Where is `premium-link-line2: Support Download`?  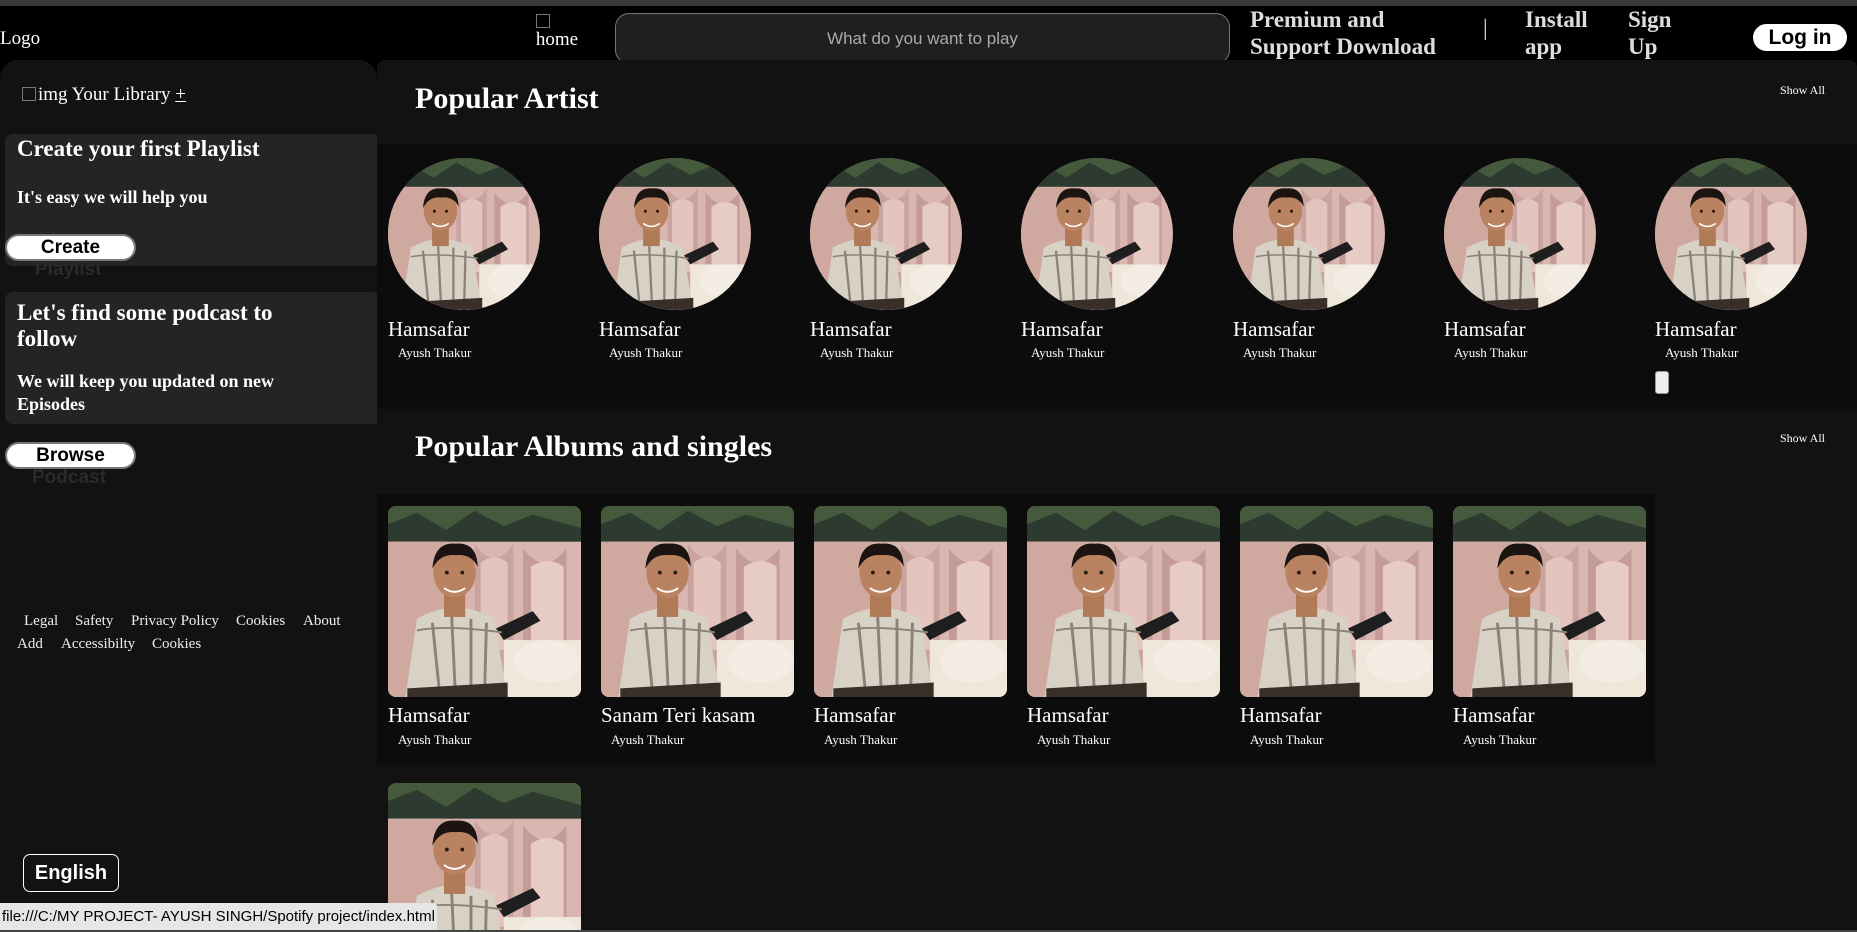
premium-link-line2: Support Download is located at coordinates (1343, 46).